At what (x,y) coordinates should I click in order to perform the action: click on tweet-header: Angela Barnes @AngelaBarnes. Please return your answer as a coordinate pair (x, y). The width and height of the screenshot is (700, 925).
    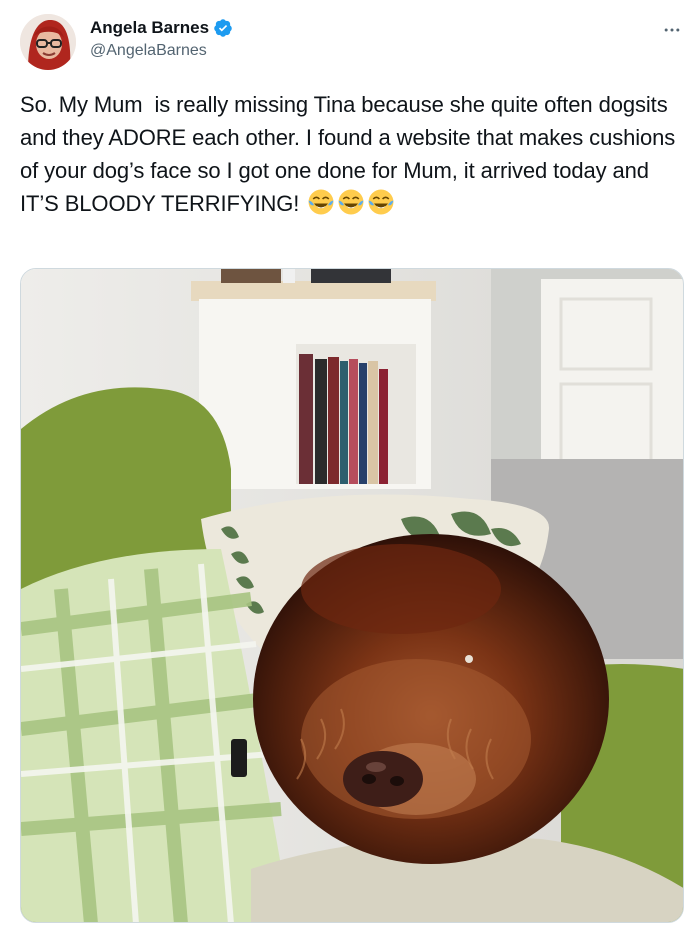
    Looking at the image, I should click on (352, 44).